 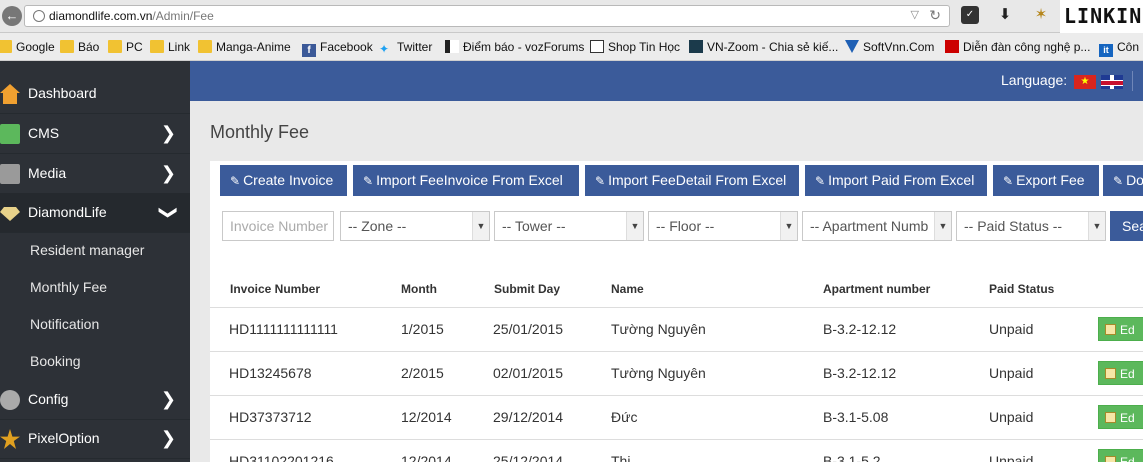 What do you see at coordinates (1126, 226) in the screenshot?
I see `search-button: Sea` at bounding box center [1126, 226].